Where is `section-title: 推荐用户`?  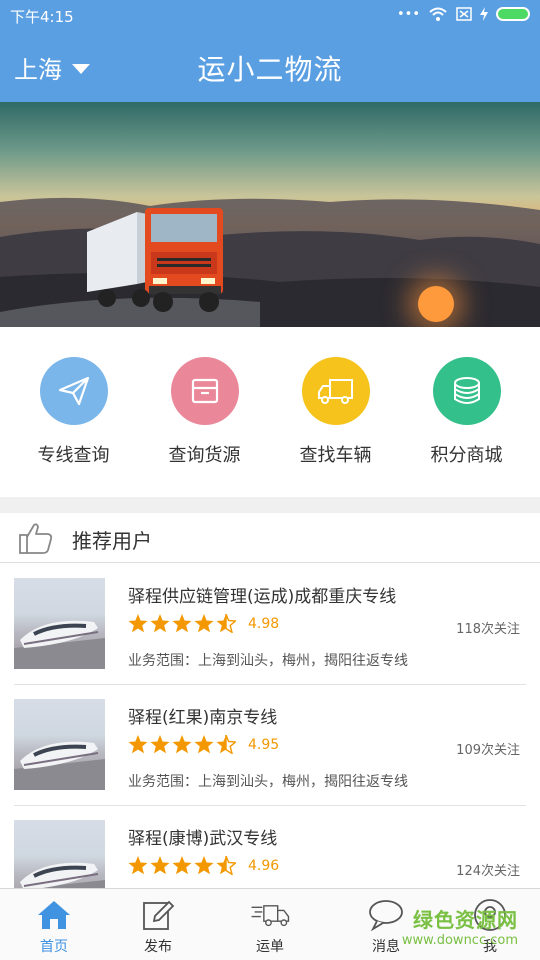 section-title: 推荐用户 is located at coordinates (112, 541).